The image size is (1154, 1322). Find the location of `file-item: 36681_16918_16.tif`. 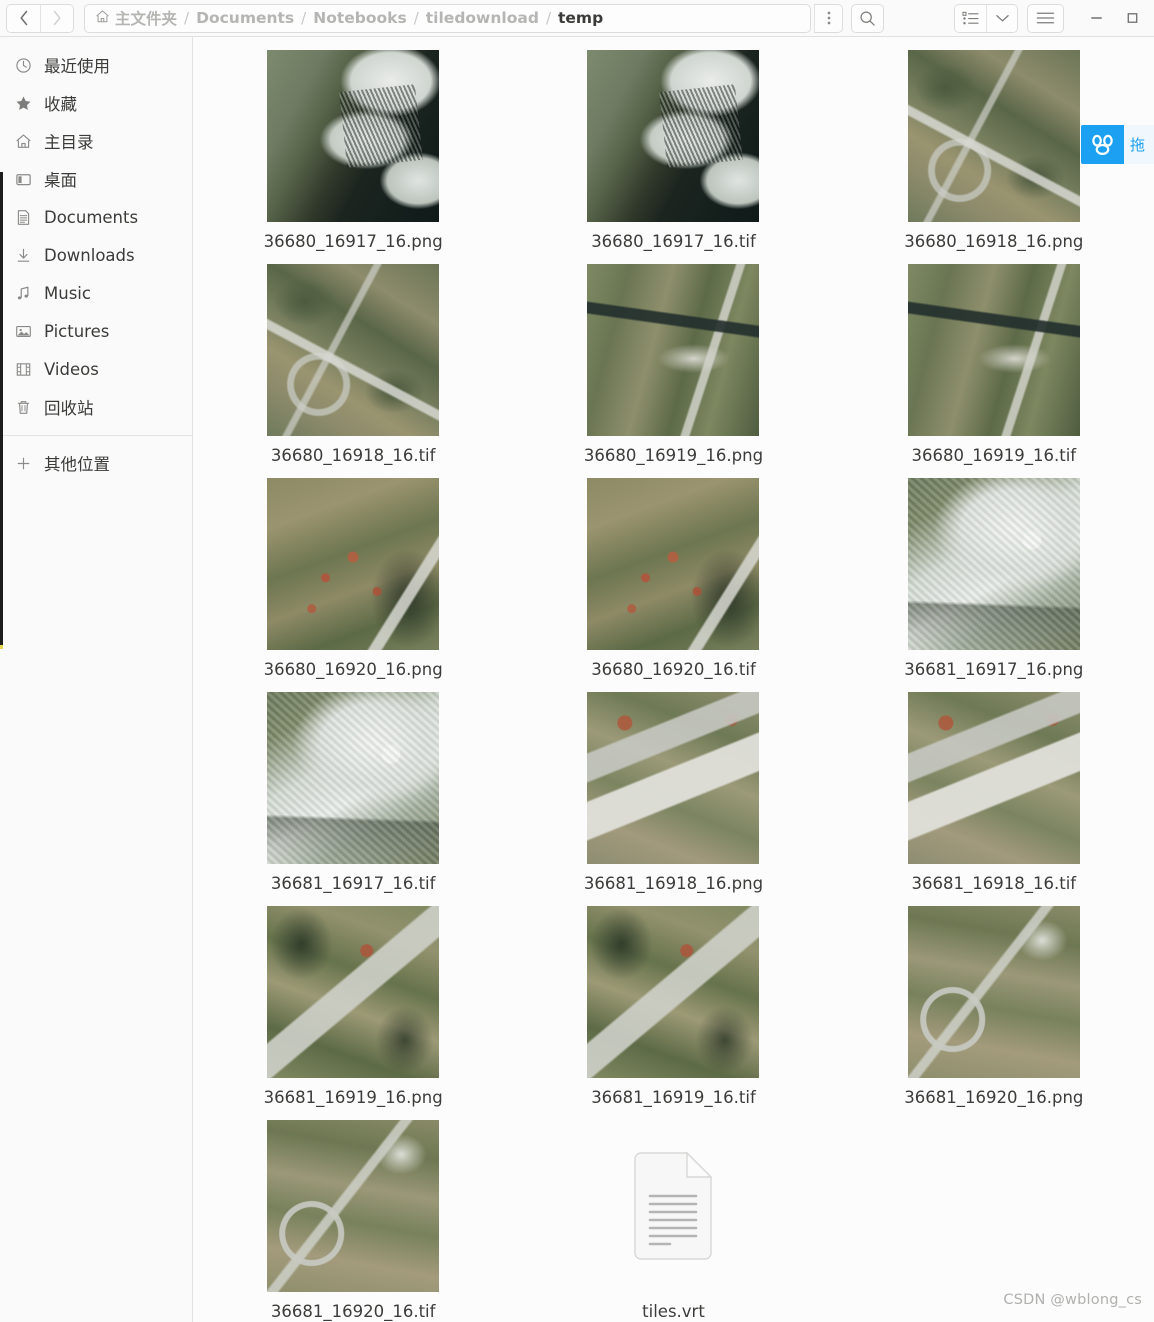

file-item: 36681_16918_16.tif is located at coordinates (994, 796).